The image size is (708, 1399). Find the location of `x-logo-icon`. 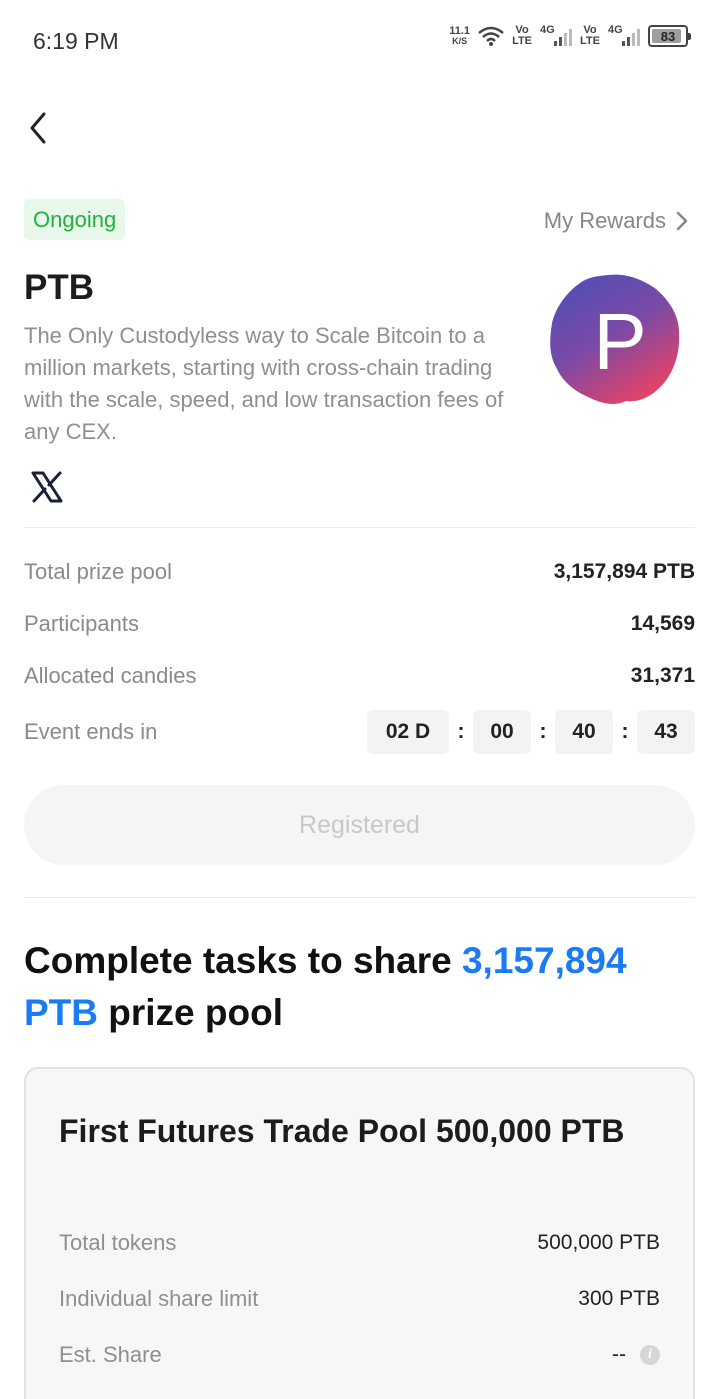

x-logo-icon is located at coordinates (47, 487).